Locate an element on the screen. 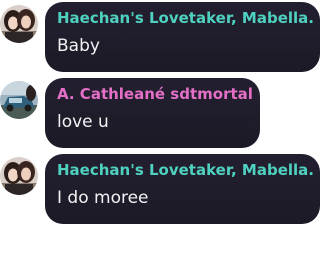 The image size is (320, 276). message-author: A. Cathleané sdtmortal is located at coordinates (158, 94).